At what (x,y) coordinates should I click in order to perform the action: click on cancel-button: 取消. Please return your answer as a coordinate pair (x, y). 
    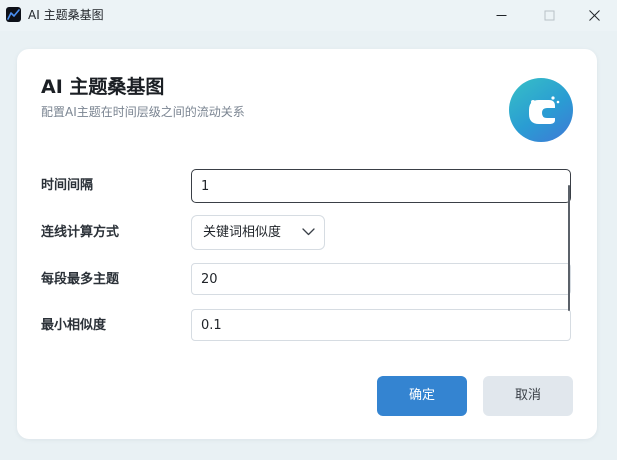
    Looking at the image, I should click on (528, 396).